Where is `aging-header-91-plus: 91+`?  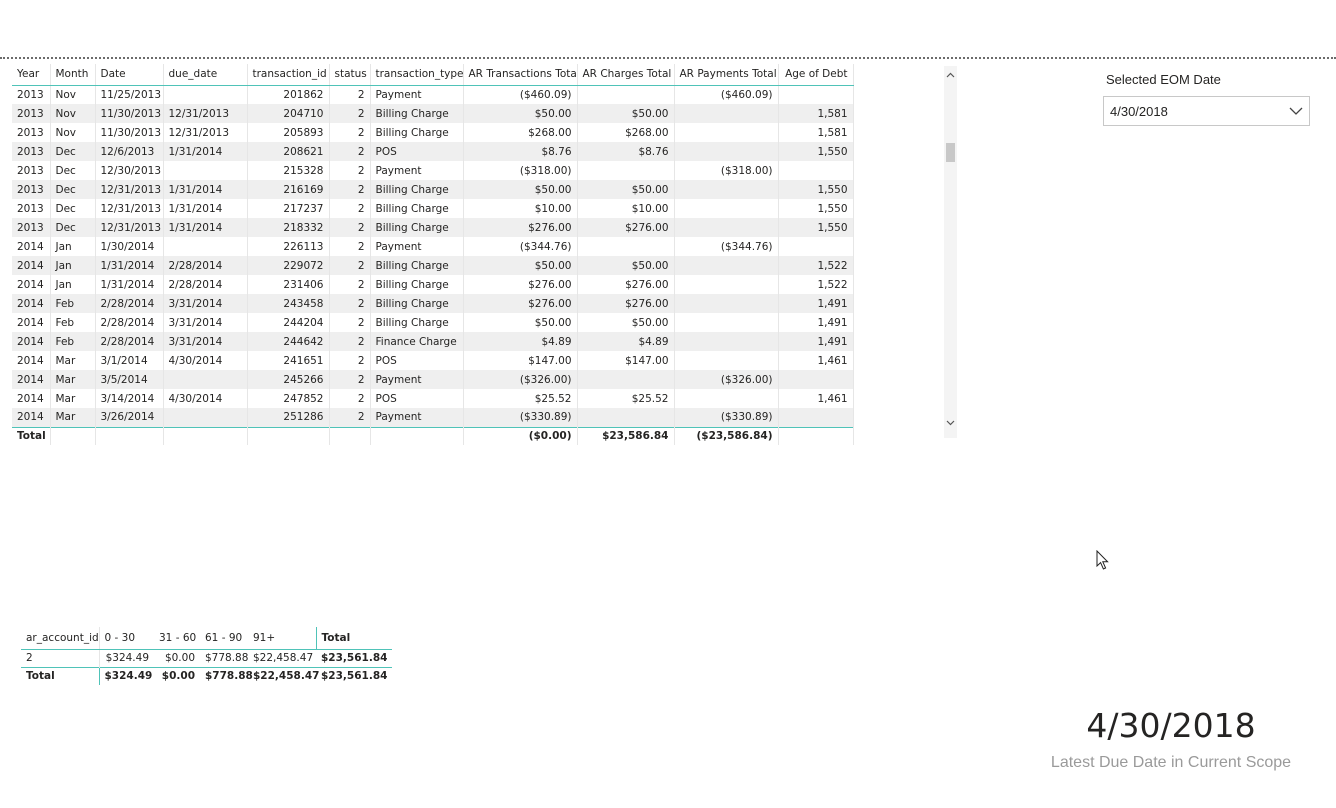
aging-header-91-plus: 91+ is located at coordinates (282, 638).